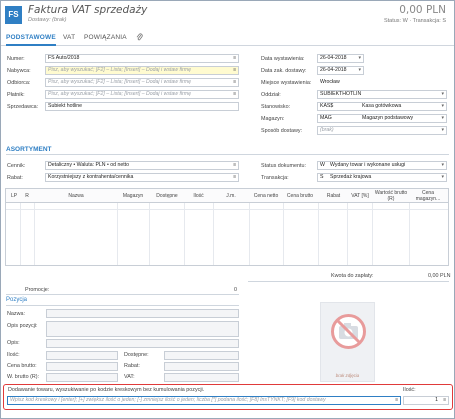 Image resolution: width=455 pixels, height=419 pixels. Describe the element at coordinates (382, 118) in the screenshot. I see `warehouse-field: MAG Magazyn podstawowy ▾` at that location.